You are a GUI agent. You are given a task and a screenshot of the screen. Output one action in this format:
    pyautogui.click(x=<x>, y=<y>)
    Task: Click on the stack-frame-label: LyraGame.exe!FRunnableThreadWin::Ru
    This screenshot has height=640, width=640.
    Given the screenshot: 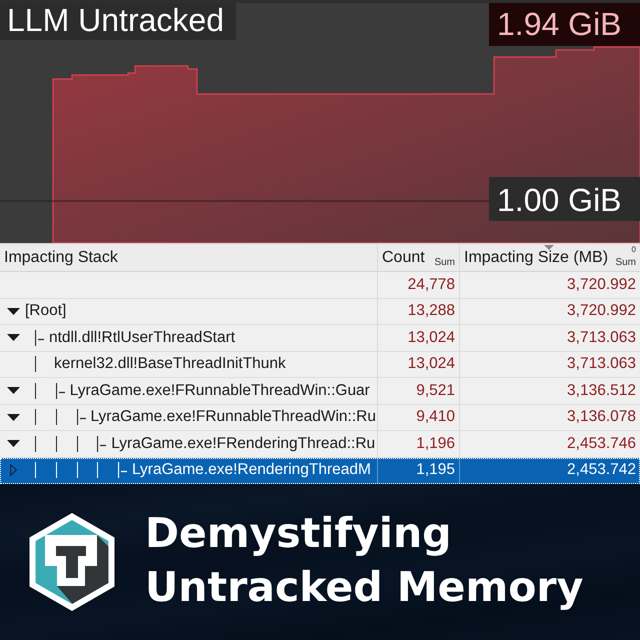 What is the action you would take?
    pyautogui.click(x=233, y=417)
    